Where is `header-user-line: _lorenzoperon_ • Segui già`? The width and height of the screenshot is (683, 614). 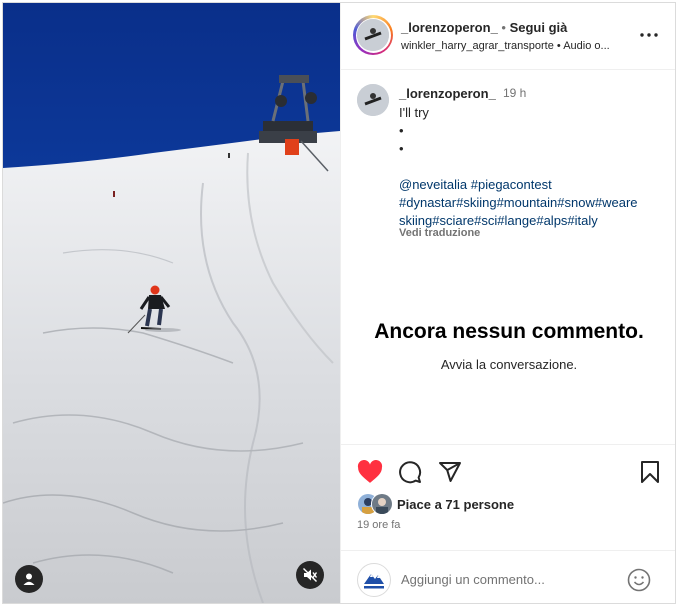 header-user-line: _lorenzoperon_ • Segui già is located at coordinates (484, 27).